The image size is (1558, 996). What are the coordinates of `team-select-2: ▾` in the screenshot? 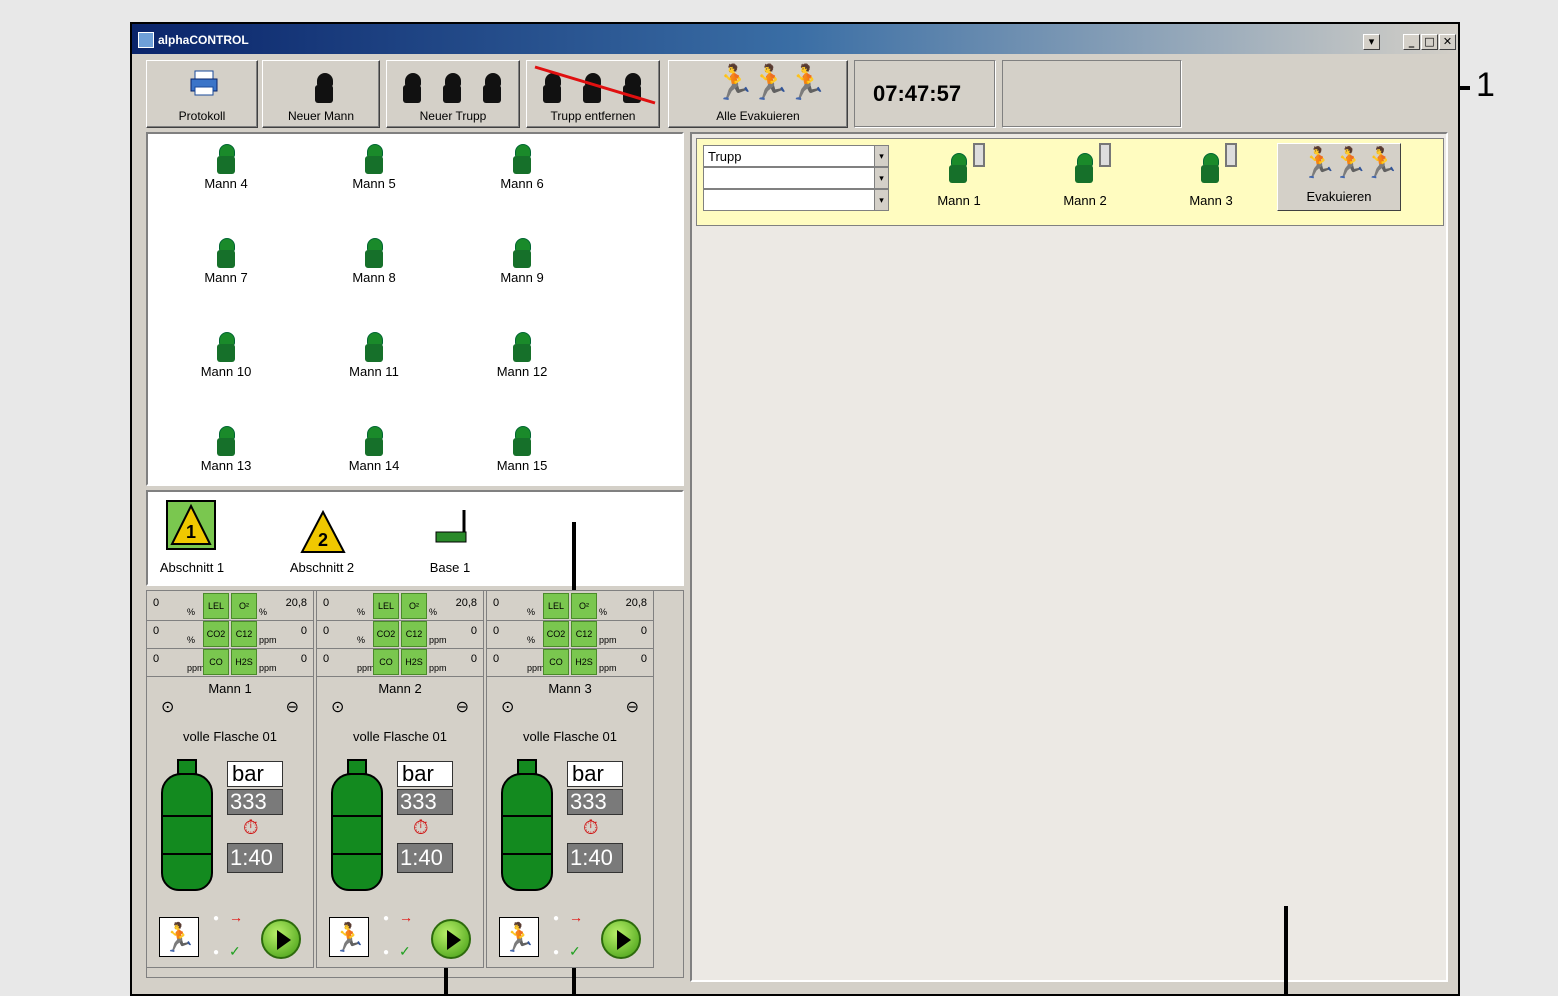 It's located at (796, 178).